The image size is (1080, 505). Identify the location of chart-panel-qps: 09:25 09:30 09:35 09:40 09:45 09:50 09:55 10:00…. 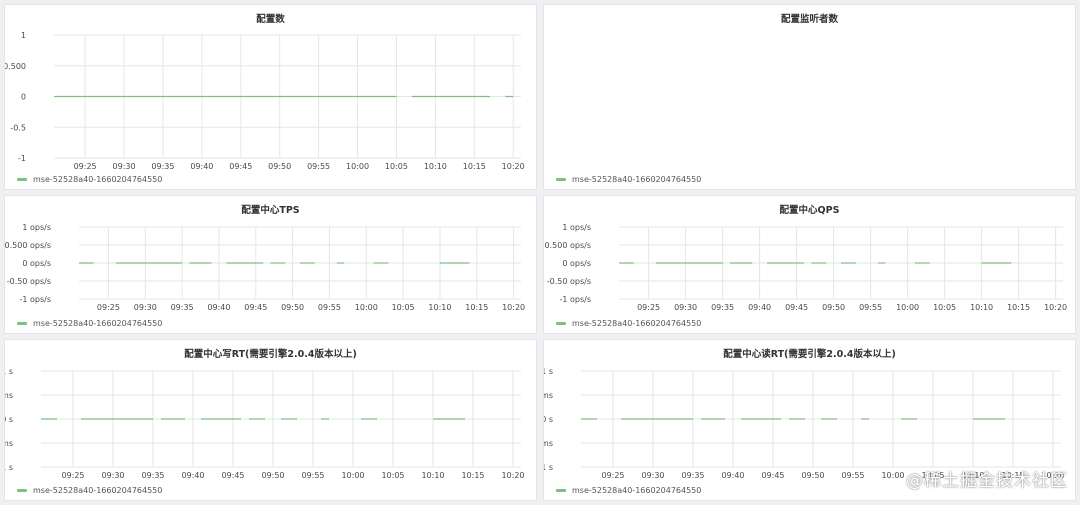
(809, 264).